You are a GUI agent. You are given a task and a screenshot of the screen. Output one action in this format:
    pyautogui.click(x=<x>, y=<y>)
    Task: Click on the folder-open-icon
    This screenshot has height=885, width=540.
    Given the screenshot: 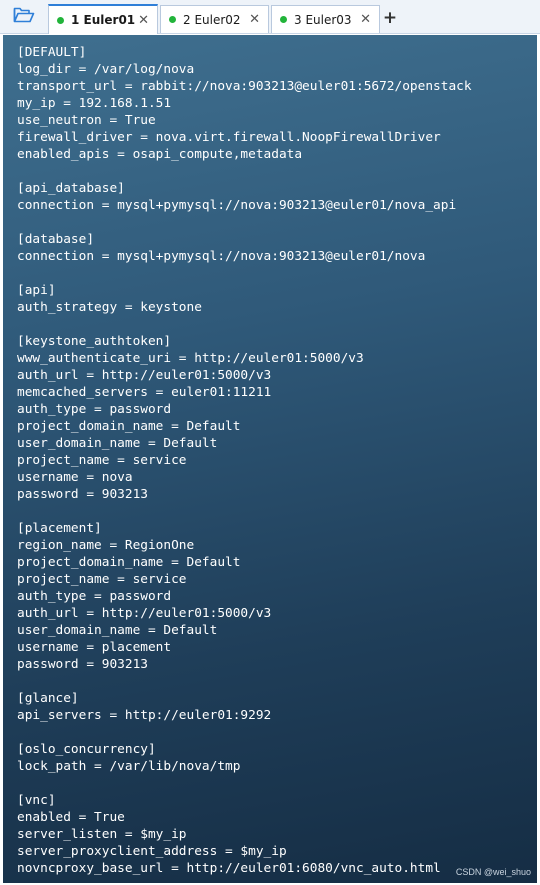 What is the action you would take?
    pyautogui.click(x=24, y=17)
    